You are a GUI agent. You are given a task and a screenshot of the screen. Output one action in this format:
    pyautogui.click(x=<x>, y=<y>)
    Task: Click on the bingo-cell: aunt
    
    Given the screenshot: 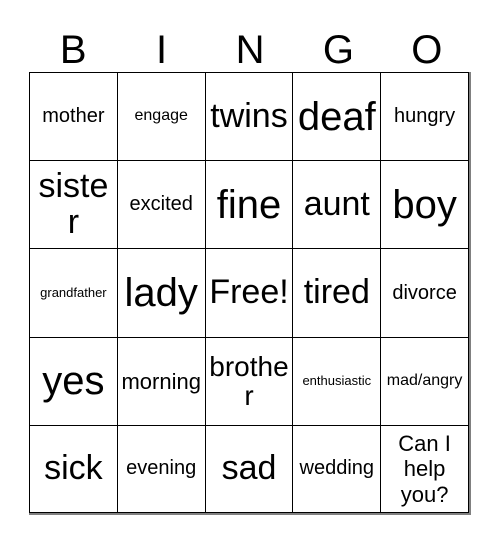 What is the action you would take?
    pyautogui.click(x=336, y=204)
    